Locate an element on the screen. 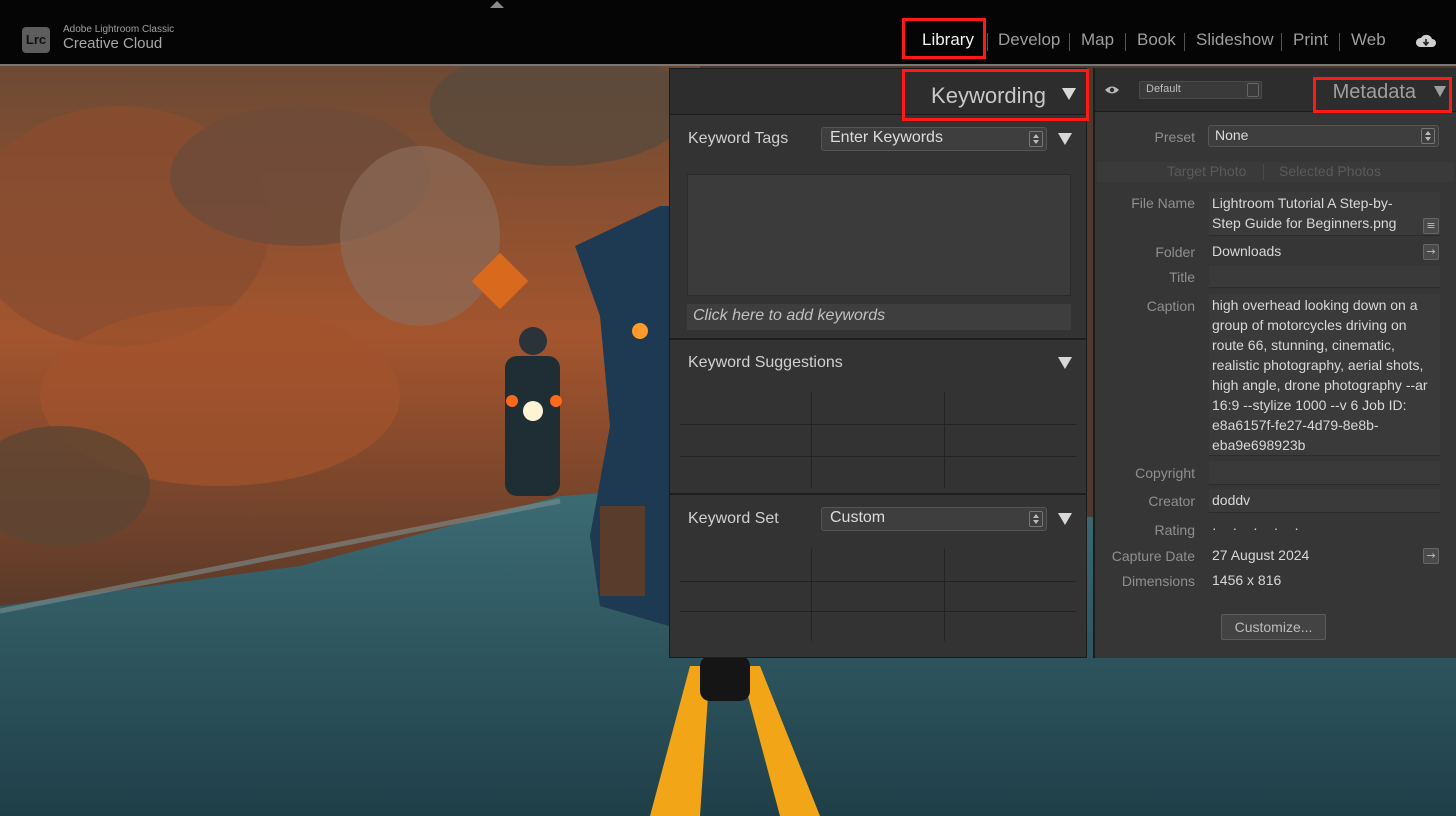 Image resolution: width=1456 pixels, height=816 pixels. file-name-label: File Name is located at coordinates (1163, 203).